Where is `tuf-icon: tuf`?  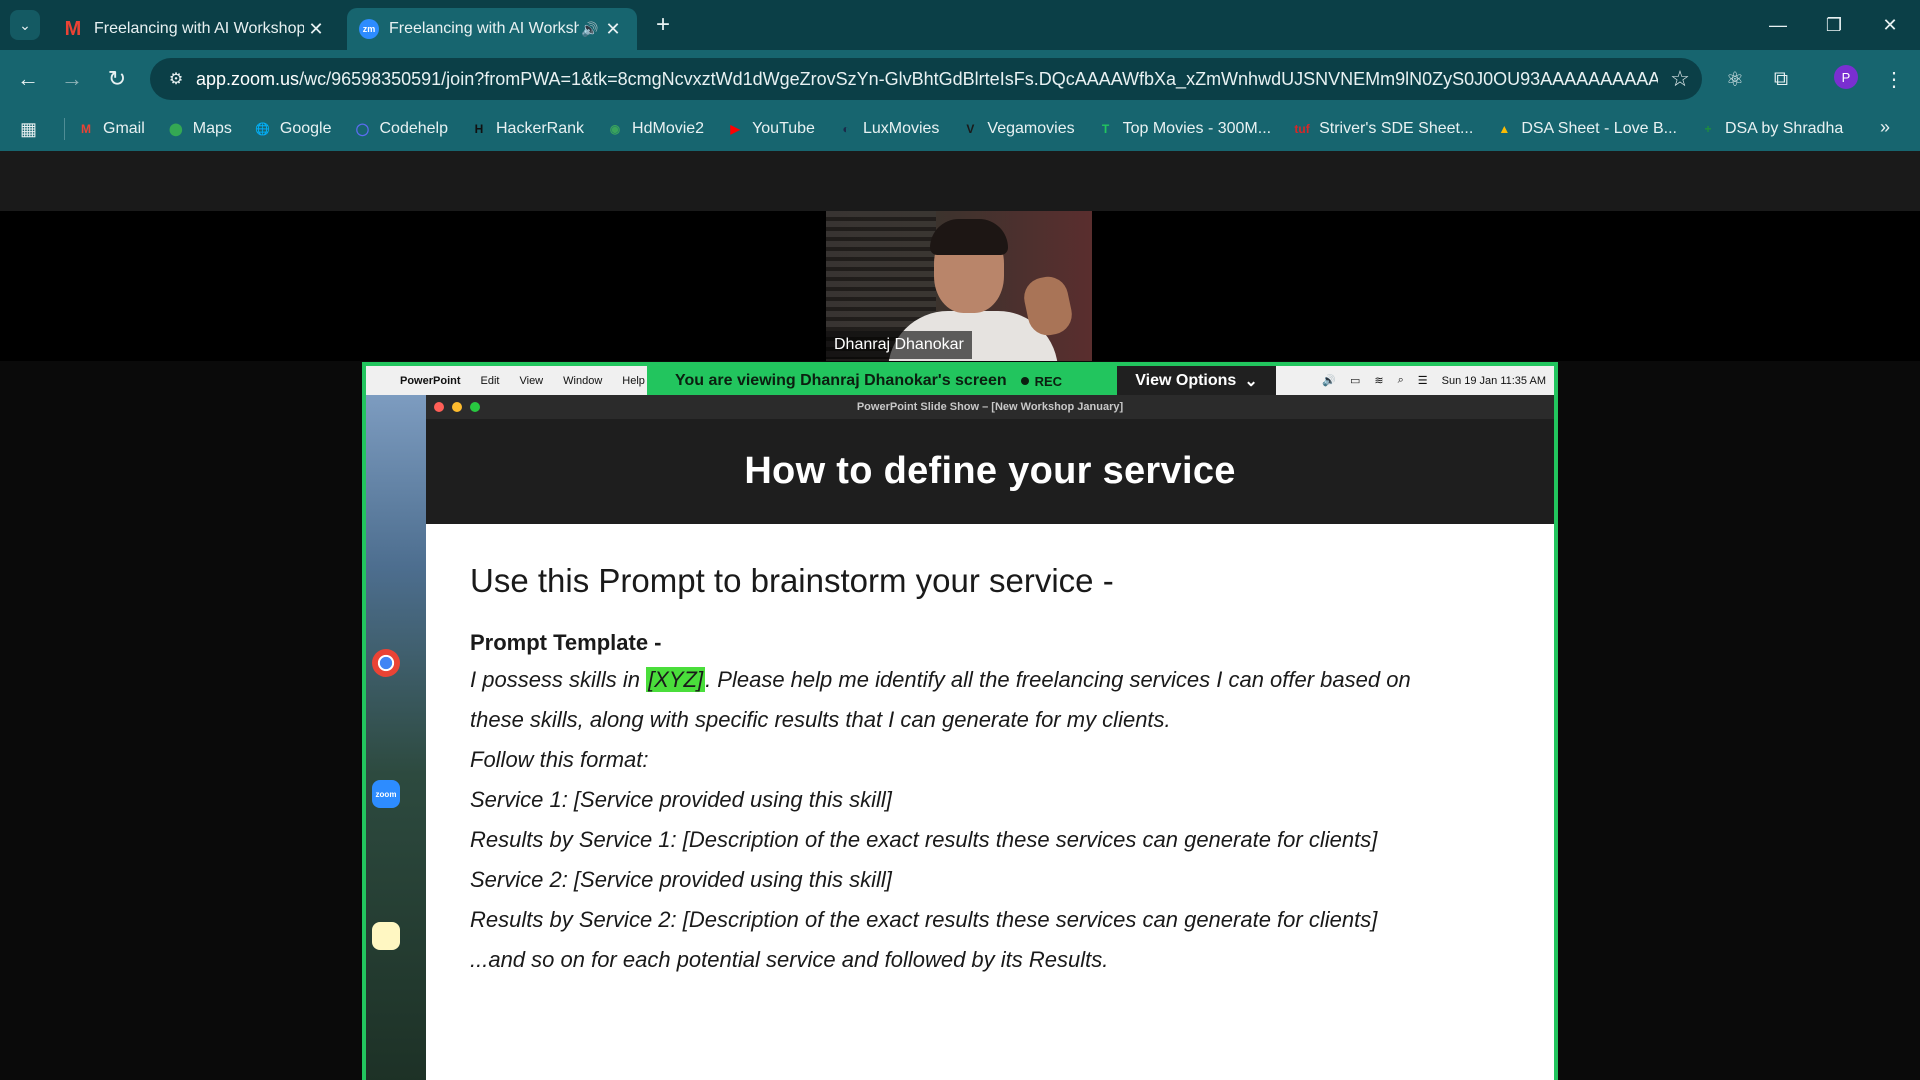
tuf-icon: tuf is located at coordinates (1302, 129).